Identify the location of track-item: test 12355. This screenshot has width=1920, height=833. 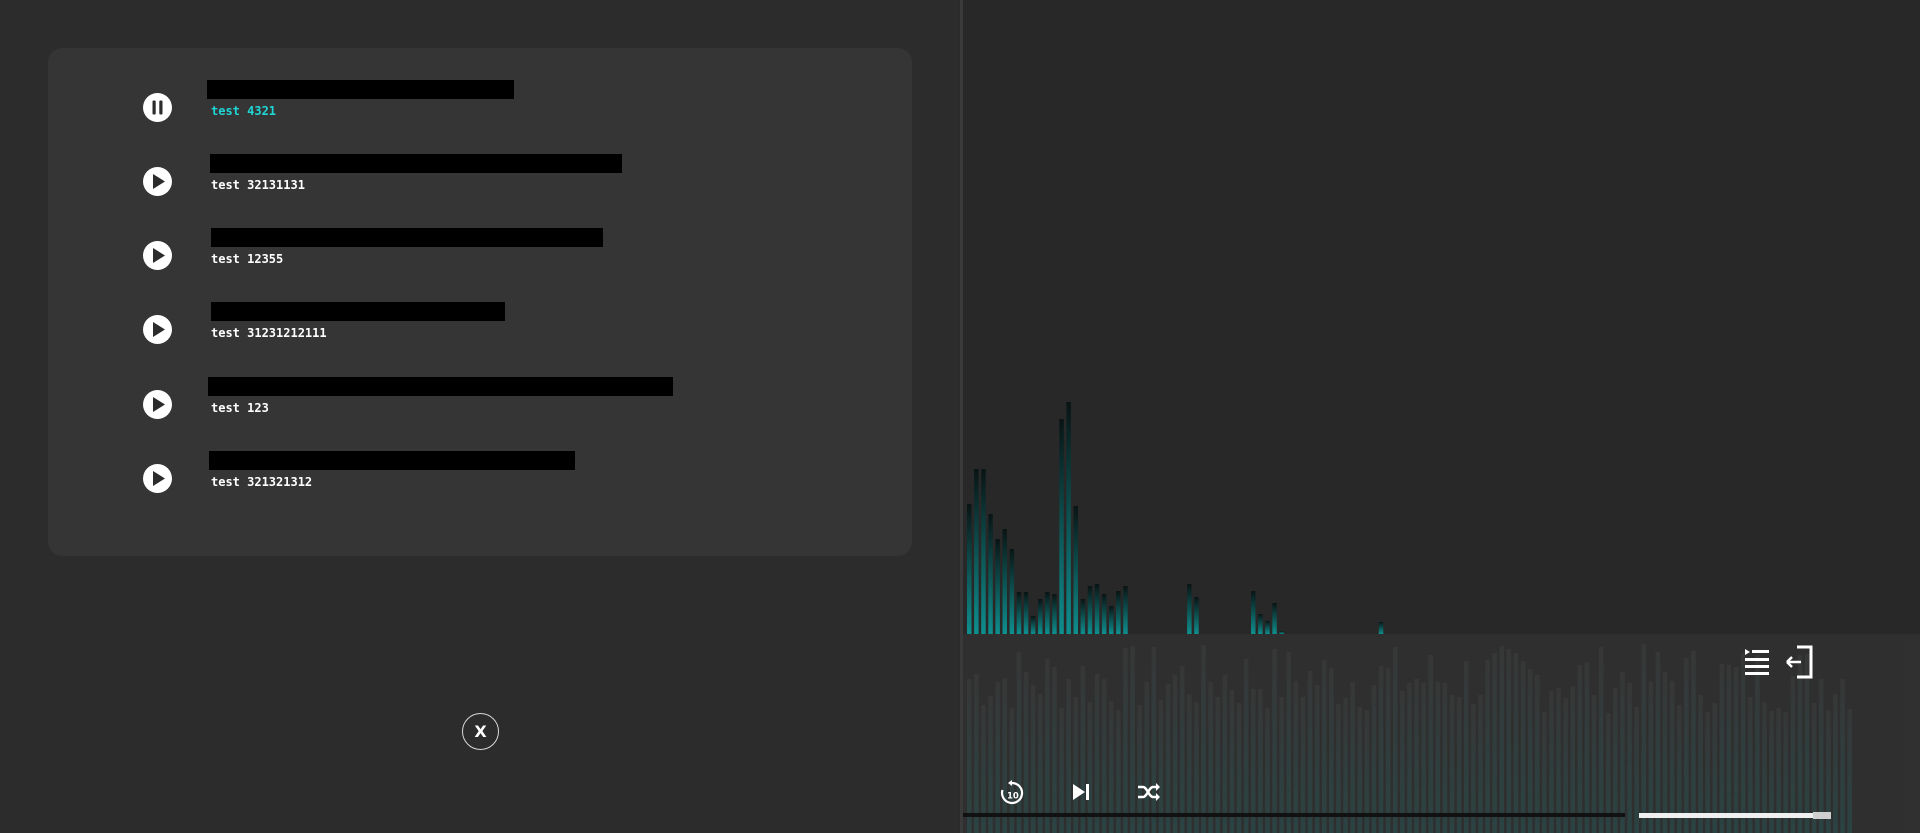
(476, 264).